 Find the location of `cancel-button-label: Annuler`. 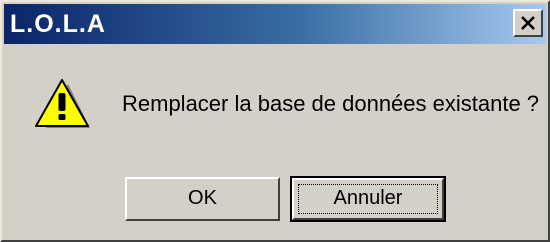

cancel-button-label: Annuler is located at coordinates (368, 199).